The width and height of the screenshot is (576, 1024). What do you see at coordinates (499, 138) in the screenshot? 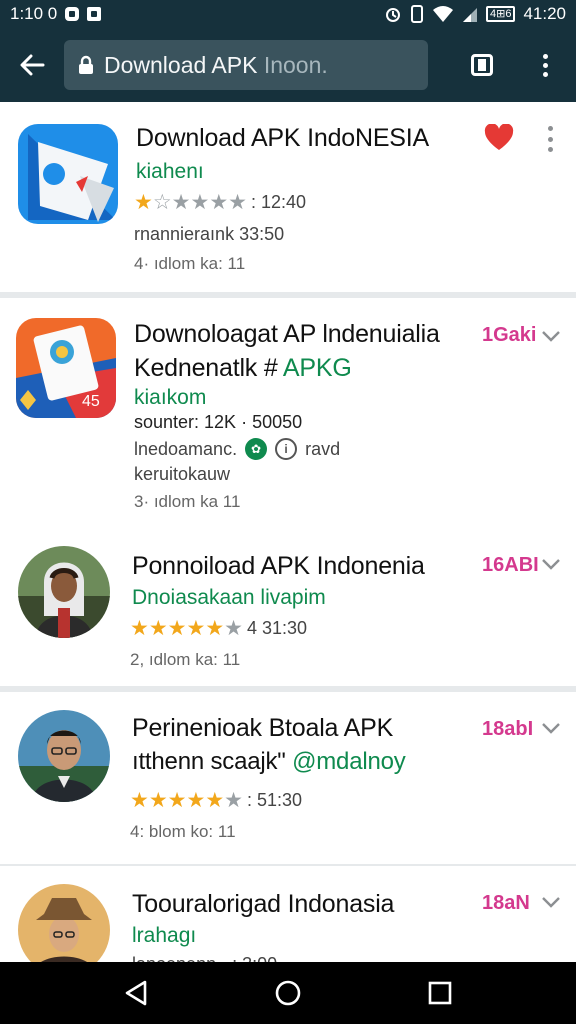
I see `heart-icon` at bounding box center [499, 138].